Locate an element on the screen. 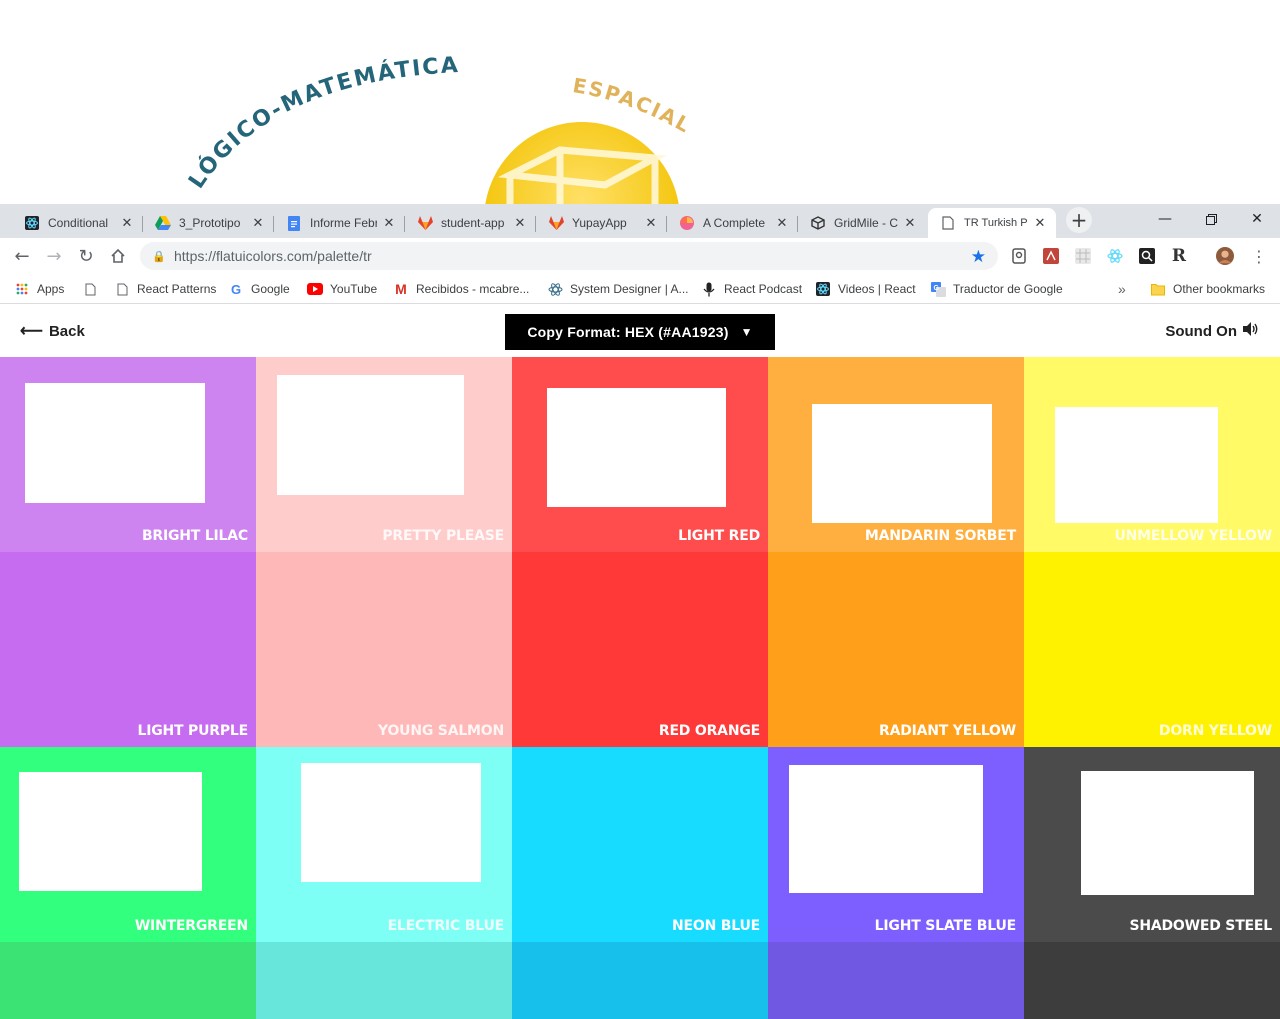 This screenshot has width=1280, height=1019. color-swatch: BRIGHT LILAC is located at coordinates (128, 454).